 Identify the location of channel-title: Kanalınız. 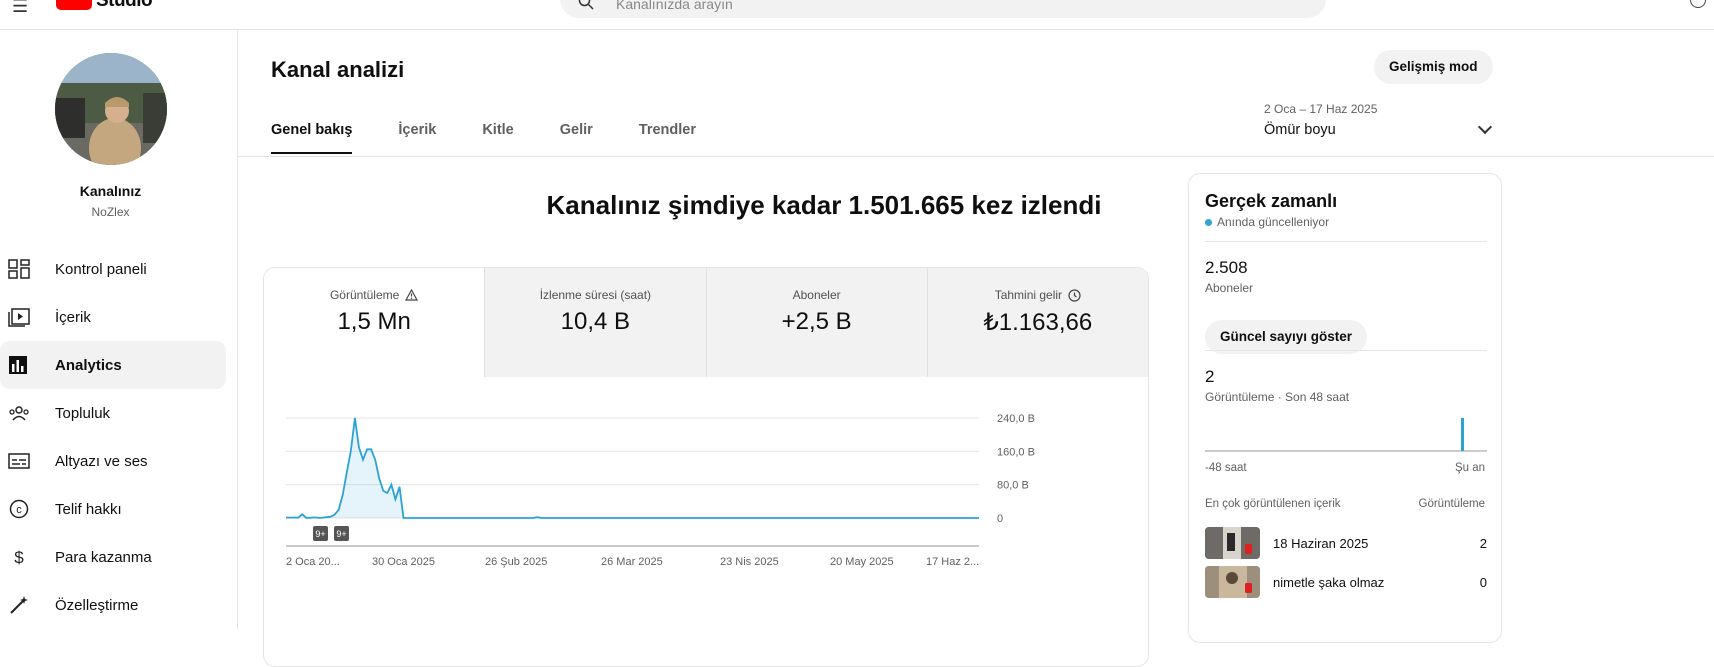
(110, 191).